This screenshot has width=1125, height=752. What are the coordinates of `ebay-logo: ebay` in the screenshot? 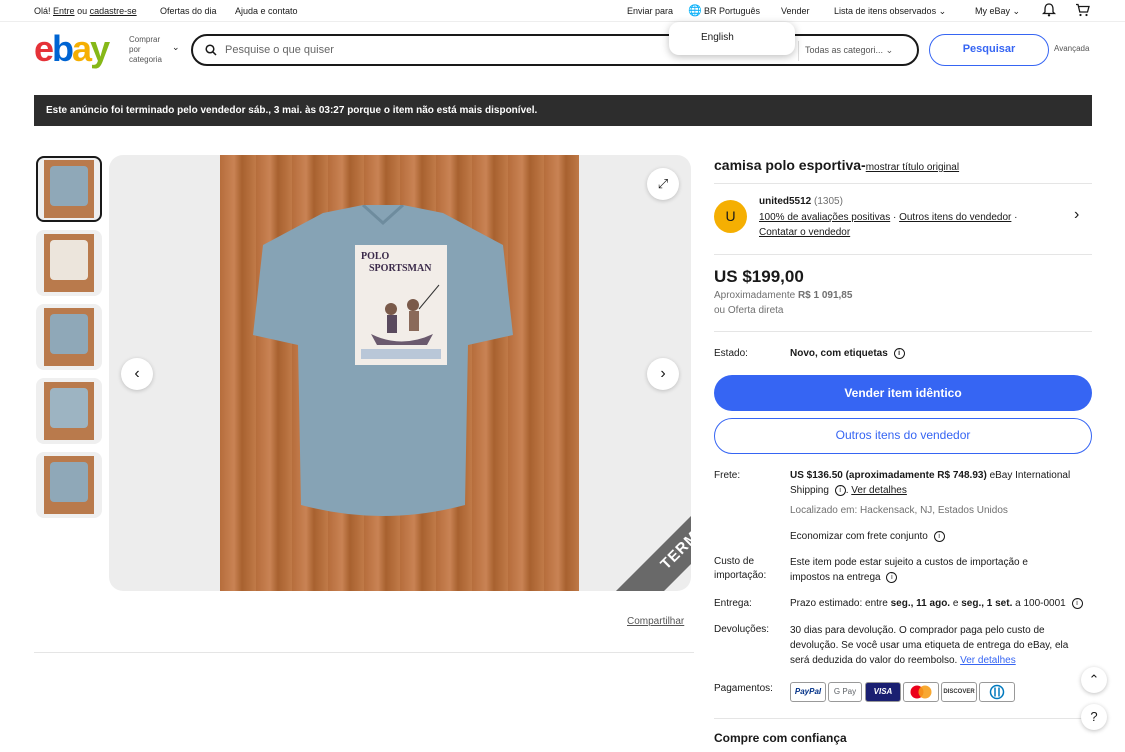 It's located at (72, 49).